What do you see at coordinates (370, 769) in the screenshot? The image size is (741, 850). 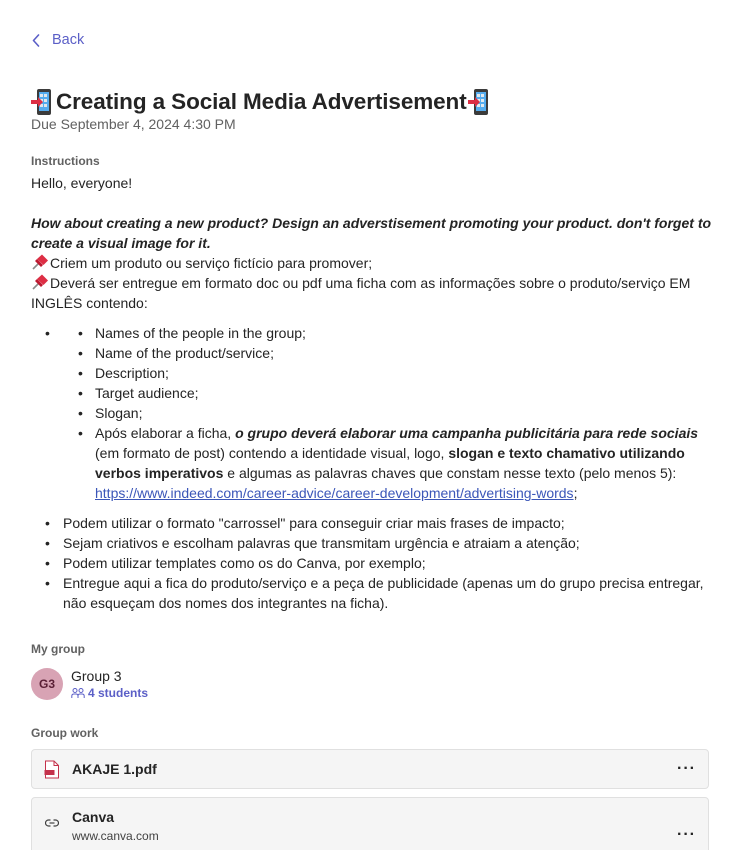 I see `file-card: AKAJE 1.pdf ···` at bounding box center [370, 769].